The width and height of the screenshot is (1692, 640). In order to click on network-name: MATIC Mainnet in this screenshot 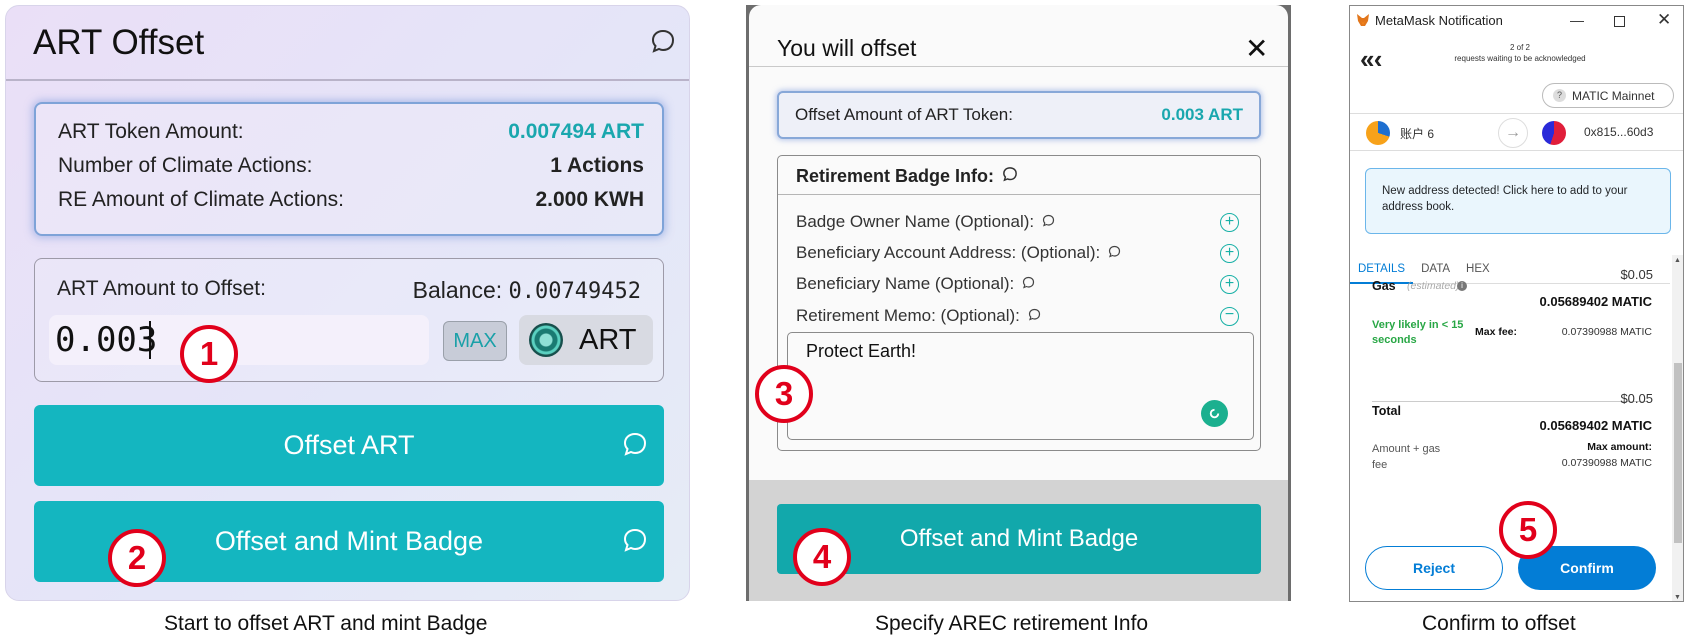, I will do `click(1613, 95)`.